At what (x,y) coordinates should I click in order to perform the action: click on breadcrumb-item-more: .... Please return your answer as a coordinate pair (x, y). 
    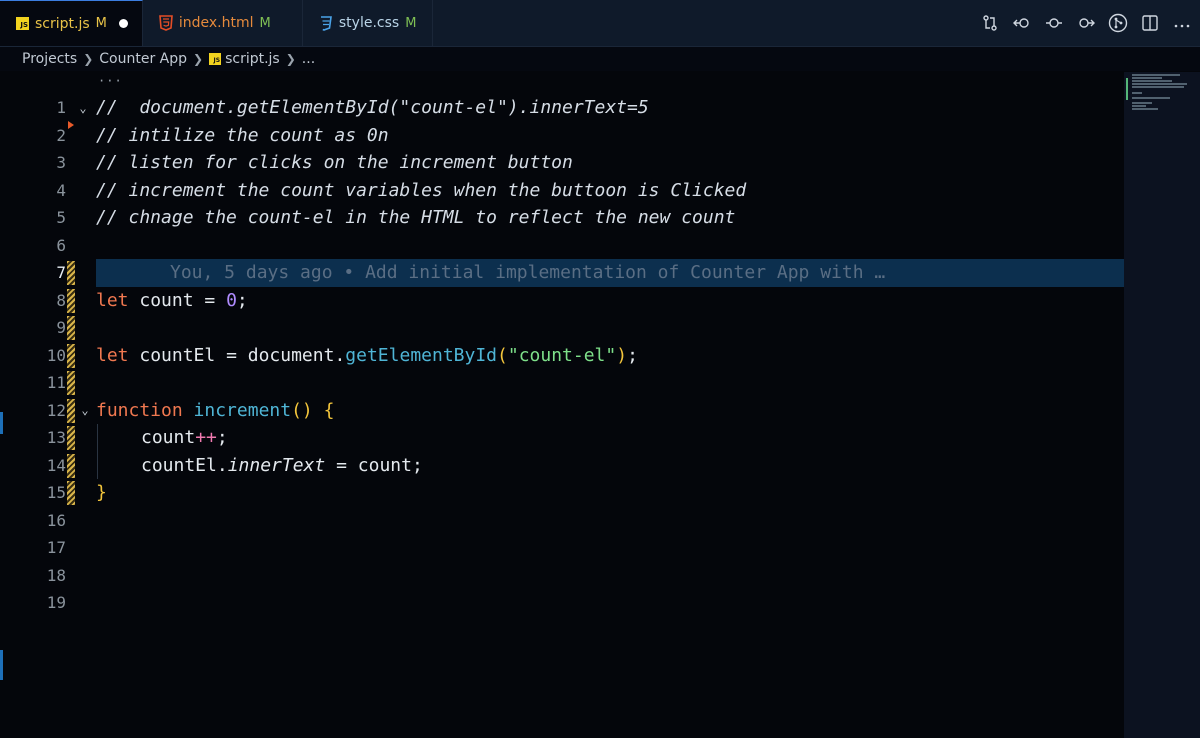
    Looking at the image, I should click on (308, 59).